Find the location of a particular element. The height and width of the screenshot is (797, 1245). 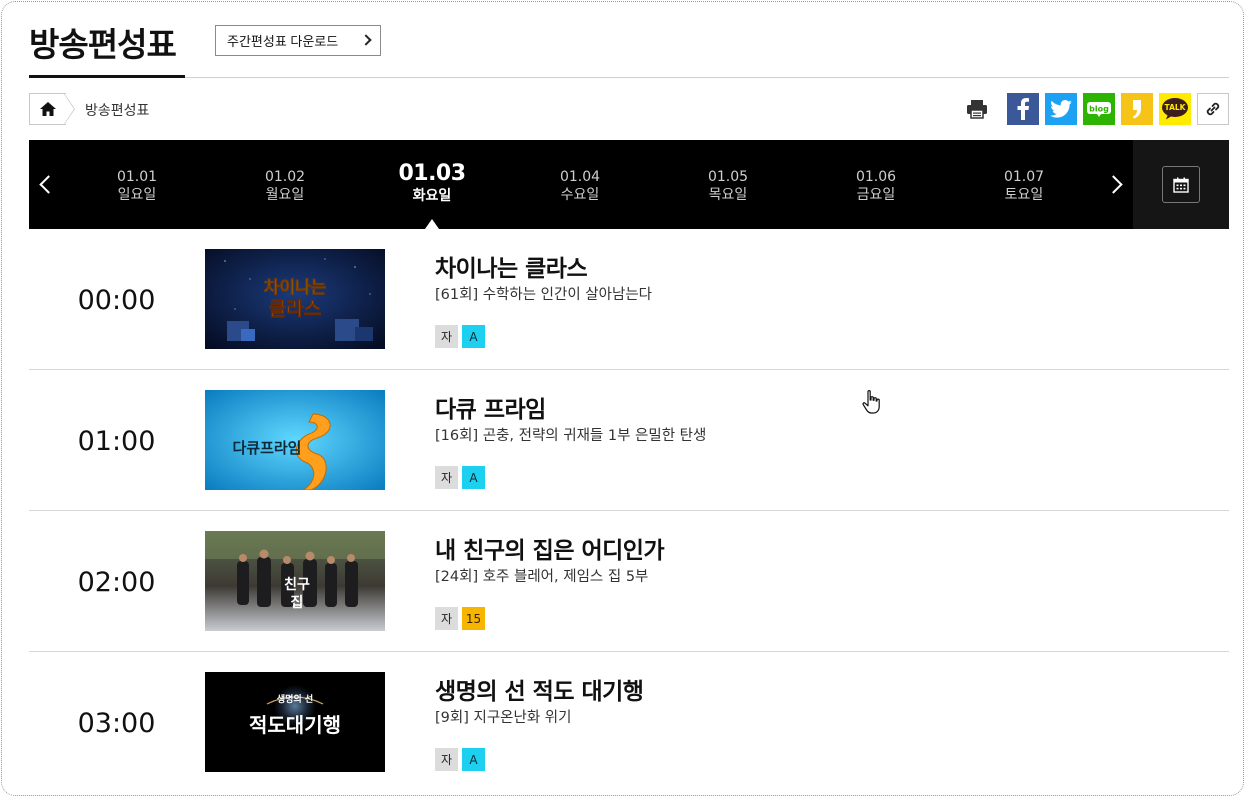

header-divider is located at coordinates (707, 77).